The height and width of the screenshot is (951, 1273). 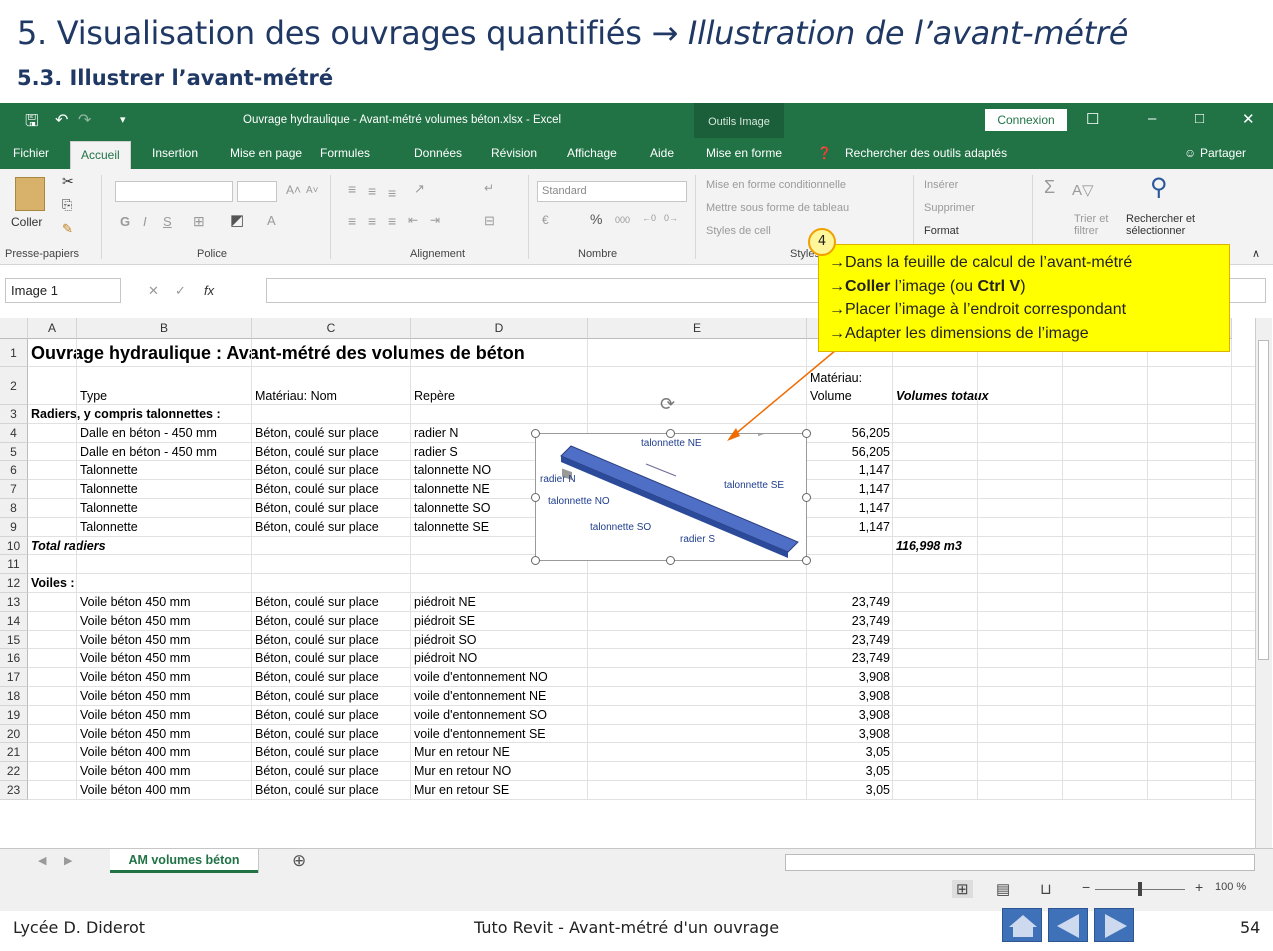 I want to click on callout-line-4: →Adapter les dimensions de l’image, so click(x=959, y=333).